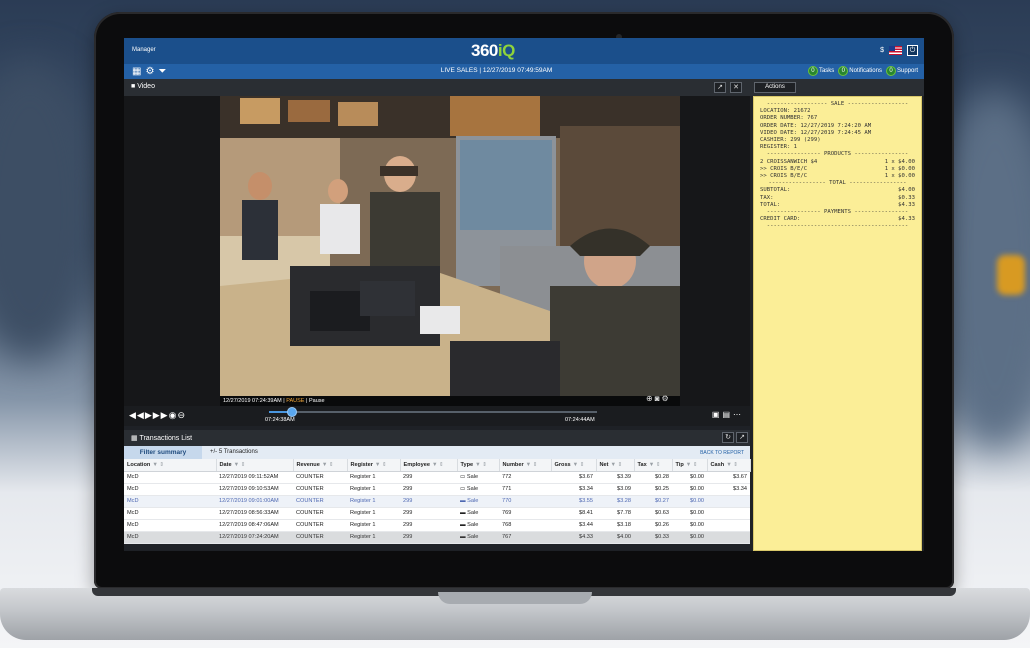  Describe the element at coordinates (254, 501) in the screenshot. I see `cell-date: 12/27/2019 09:01:00AM` at that location.